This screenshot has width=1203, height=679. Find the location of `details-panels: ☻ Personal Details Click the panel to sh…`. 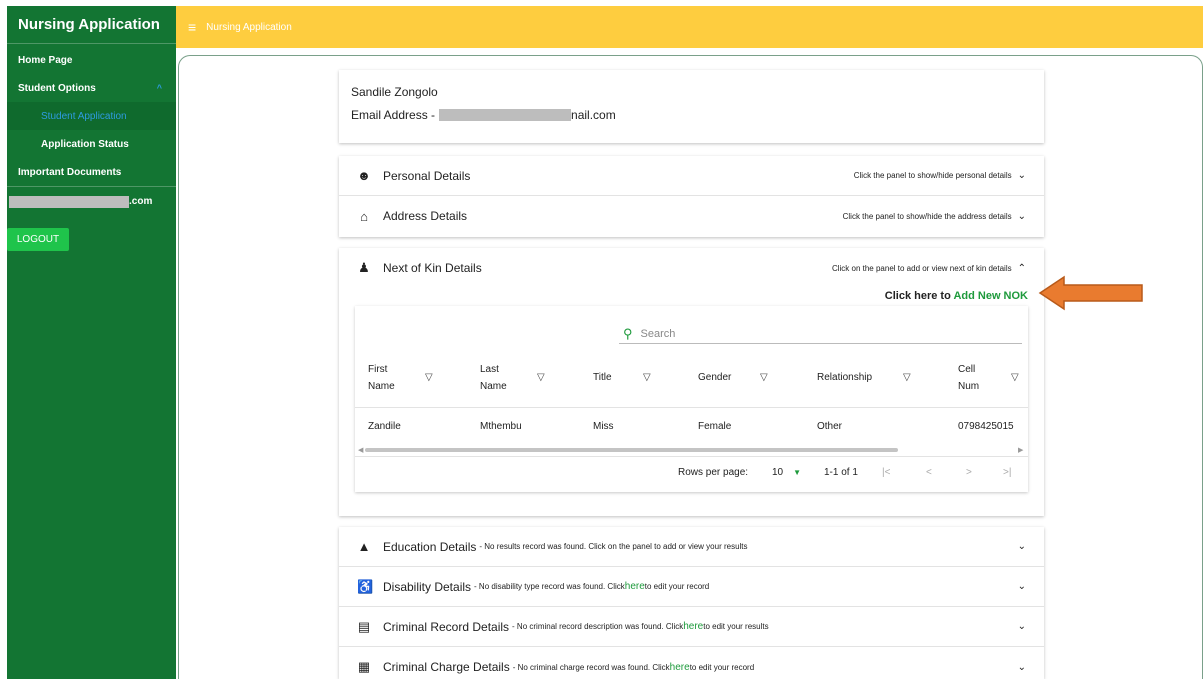

details-panels: ☻ Personal Details Click the panel to sh… is located at coordinates (691, 196).